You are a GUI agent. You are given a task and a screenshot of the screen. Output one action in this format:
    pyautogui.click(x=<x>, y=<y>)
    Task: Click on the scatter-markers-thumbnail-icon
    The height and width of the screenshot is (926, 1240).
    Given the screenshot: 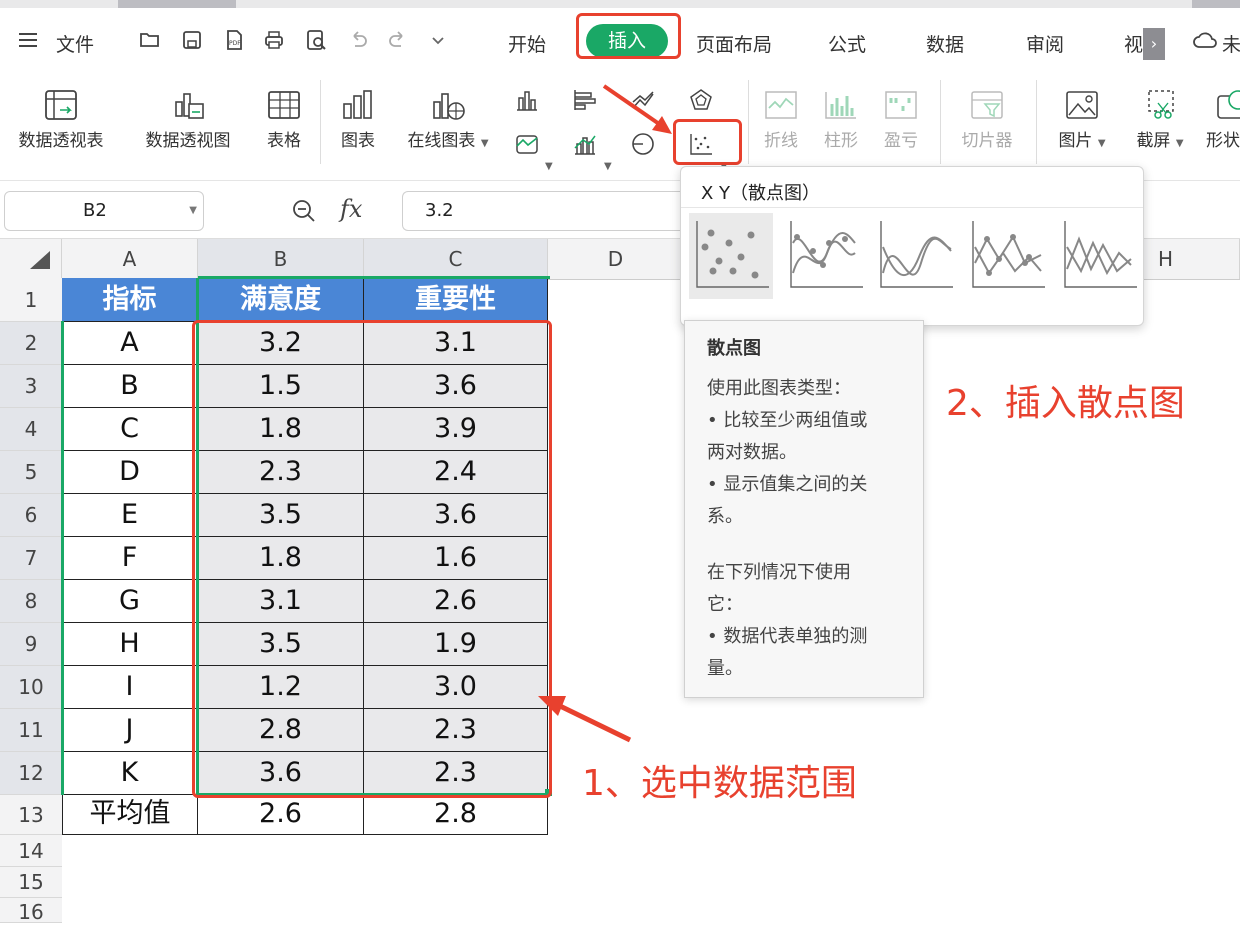 What is the action you would take?
    pyautogui.click(x=732, y=254)
    